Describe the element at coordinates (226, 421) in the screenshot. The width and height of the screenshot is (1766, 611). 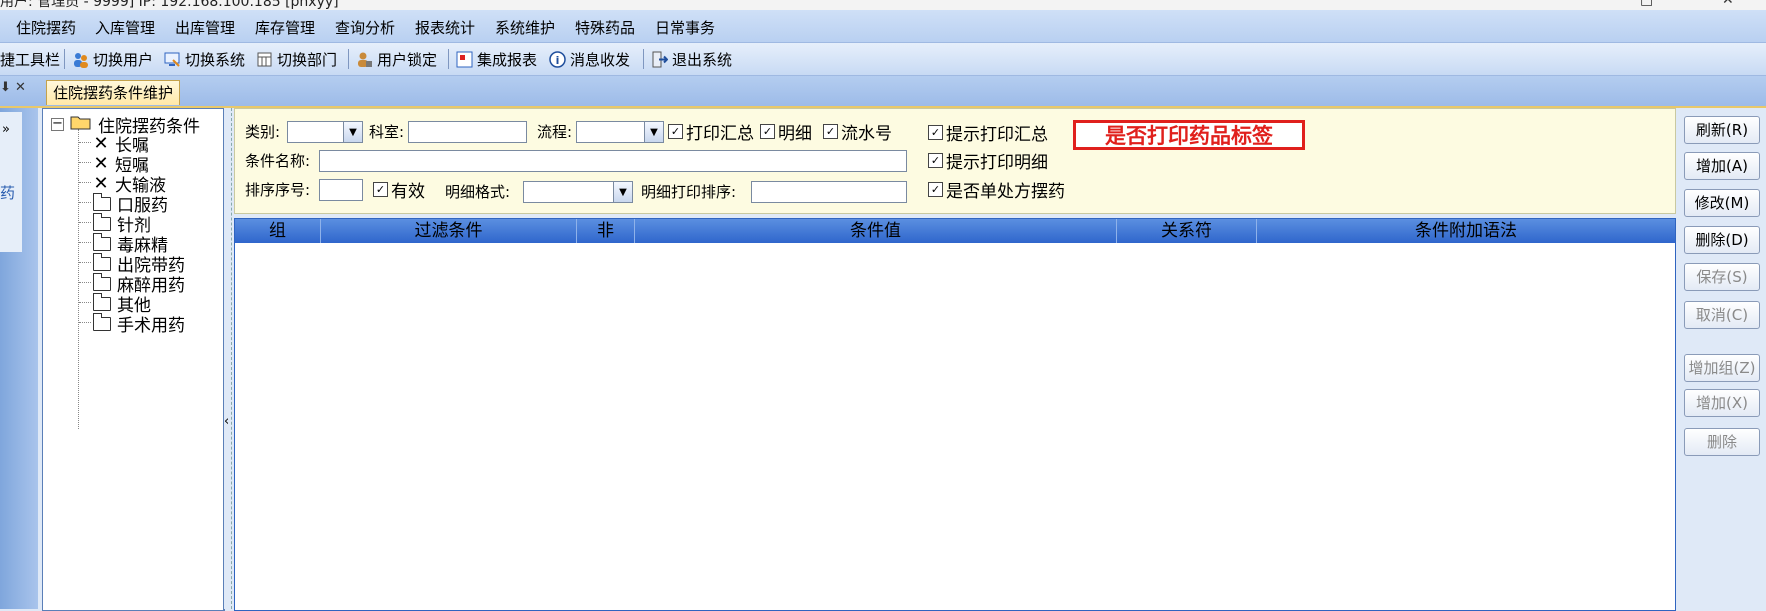
I see `chevron-left-icon: ‹` at that location.